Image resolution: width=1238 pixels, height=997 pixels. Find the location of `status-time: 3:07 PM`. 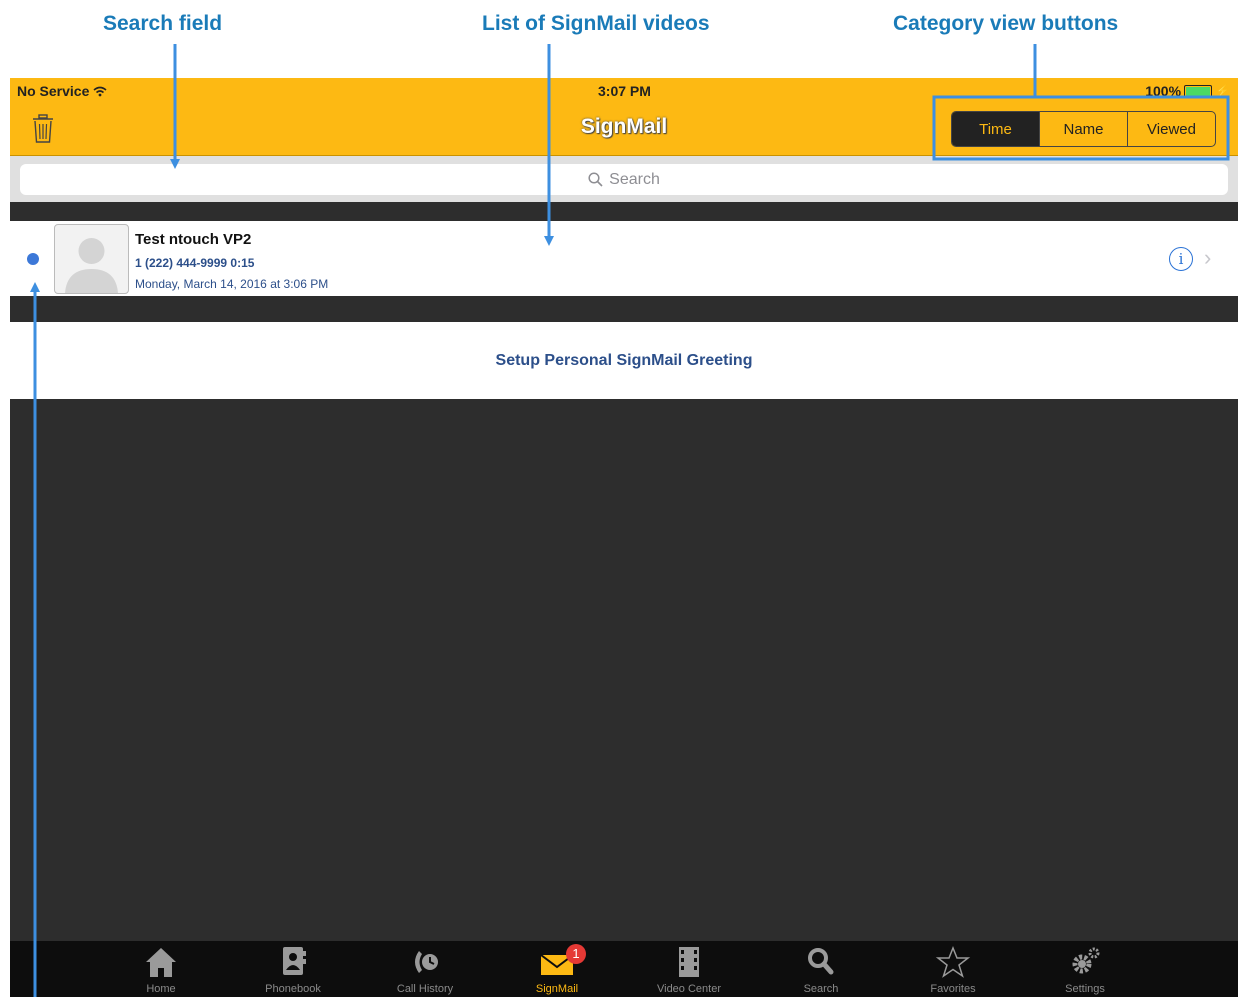

status-time: 3:07 PM is located at coordinates (624, 91).